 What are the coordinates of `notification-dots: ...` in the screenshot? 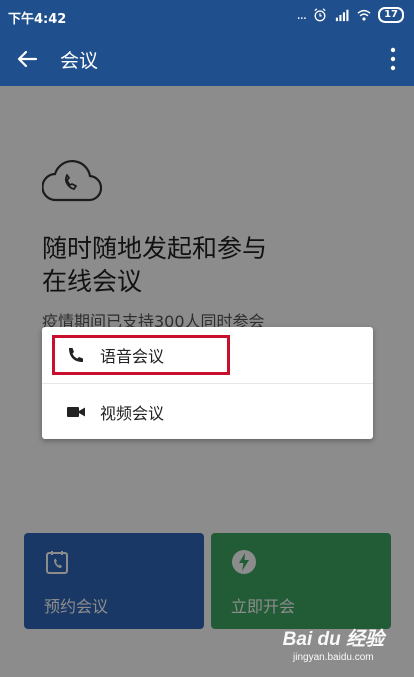 It's located at (301, 15).